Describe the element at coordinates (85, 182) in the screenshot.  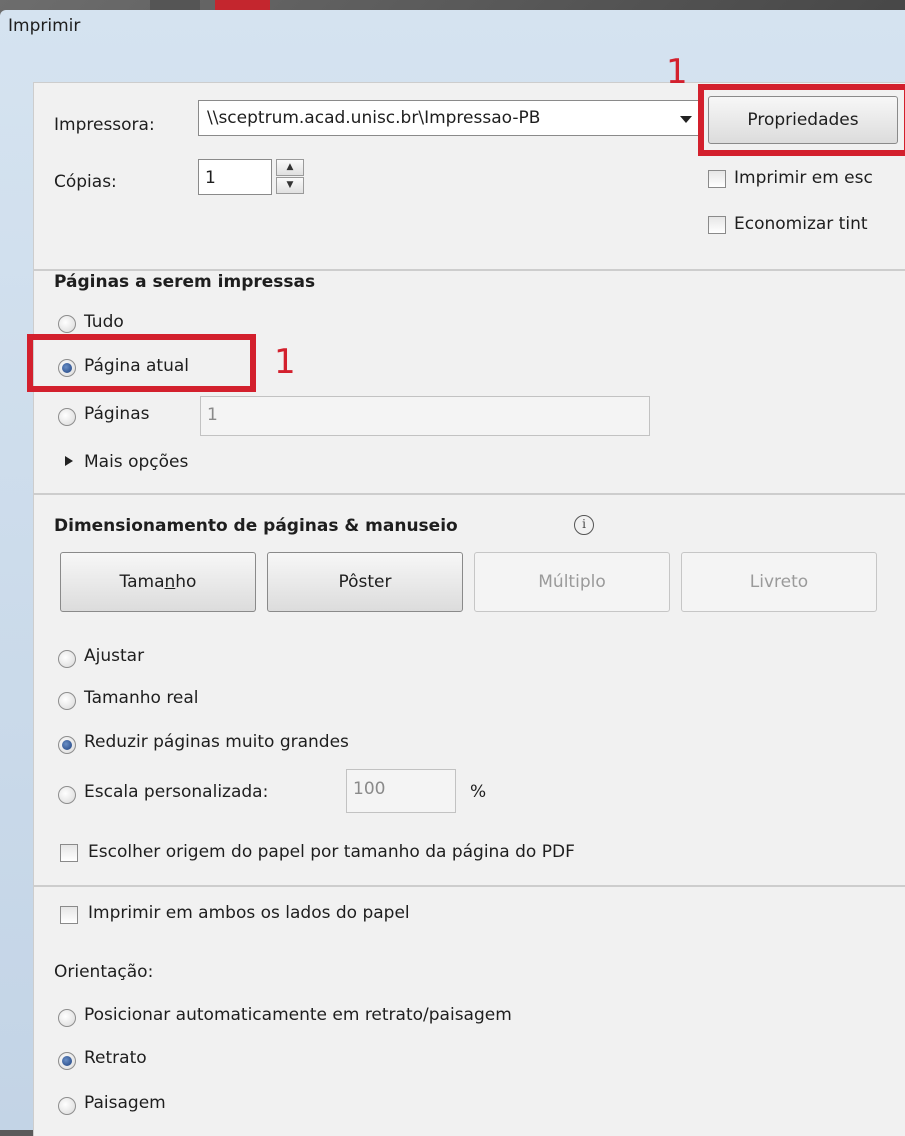
I see `copies-label: Cópias:` at that location.